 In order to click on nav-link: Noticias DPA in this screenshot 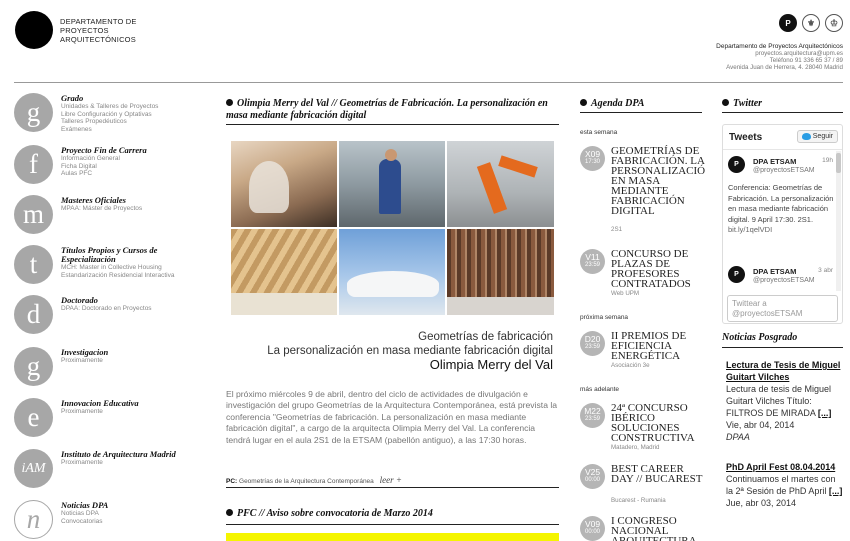, I will do `click(136, 514)`.